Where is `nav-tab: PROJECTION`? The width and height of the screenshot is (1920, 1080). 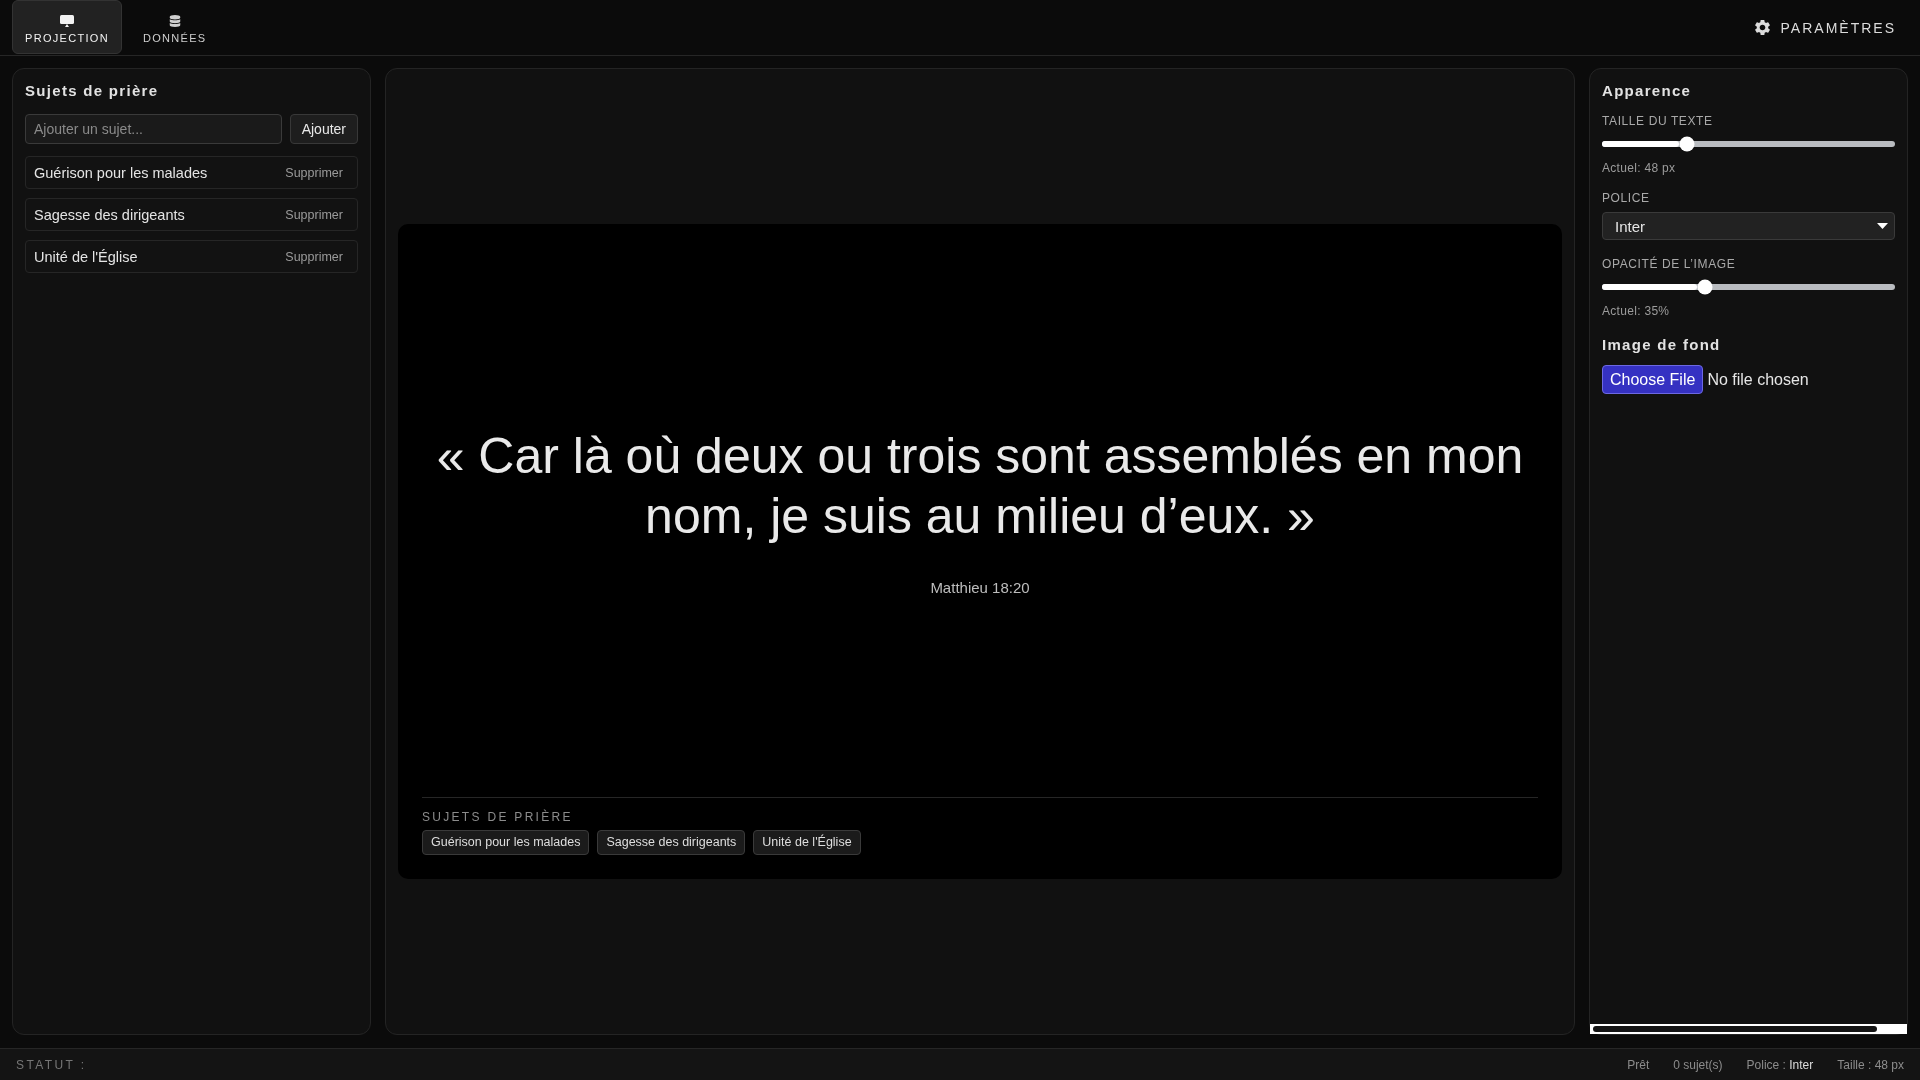 nav-tab: PROJECTION is located at coordinates (67, 27).